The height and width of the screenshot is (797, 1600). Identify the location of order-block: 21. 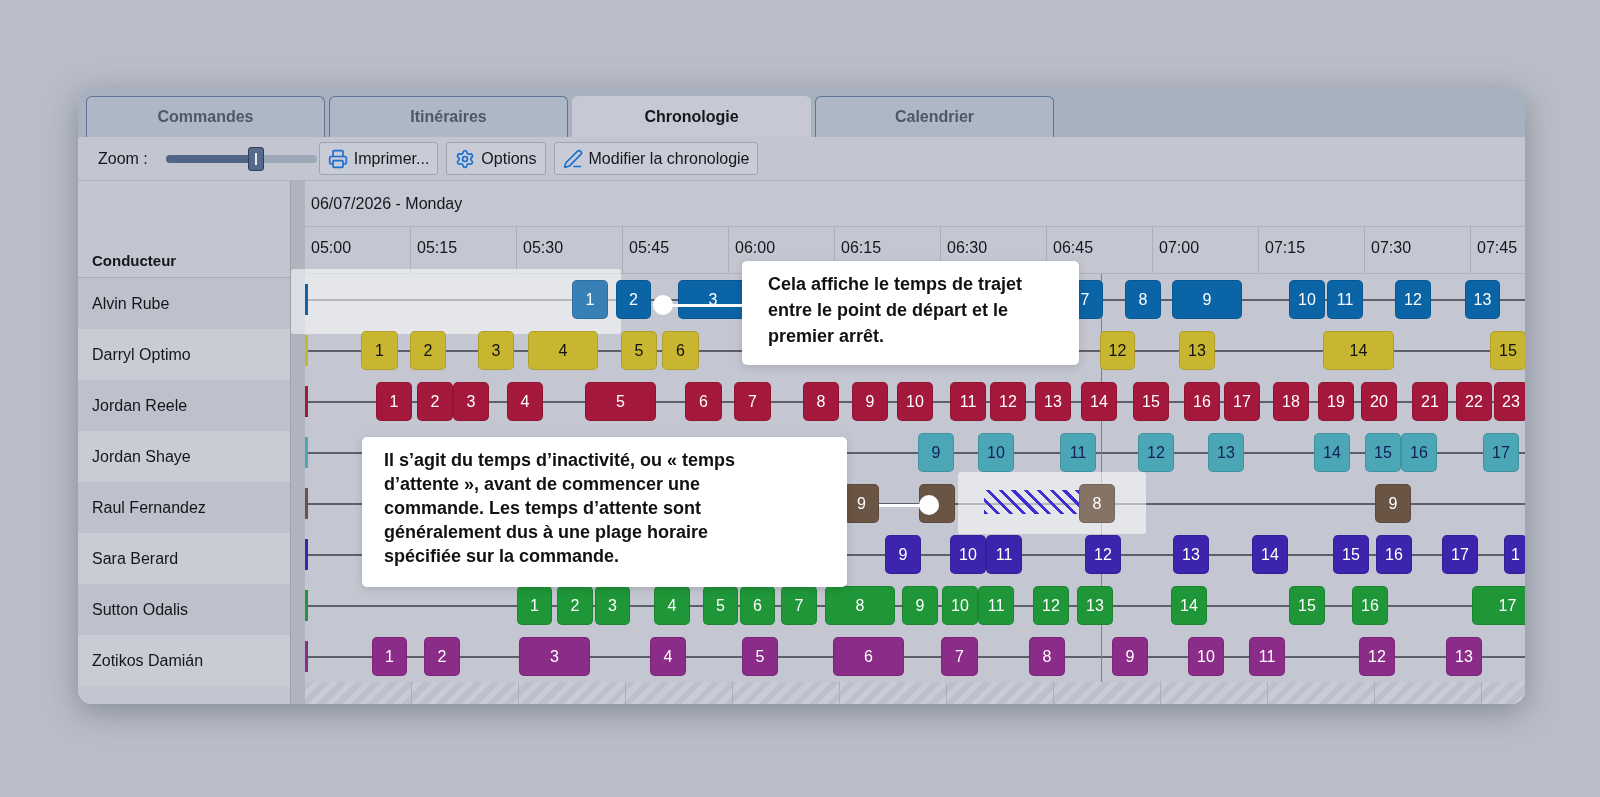
(1430, 401).